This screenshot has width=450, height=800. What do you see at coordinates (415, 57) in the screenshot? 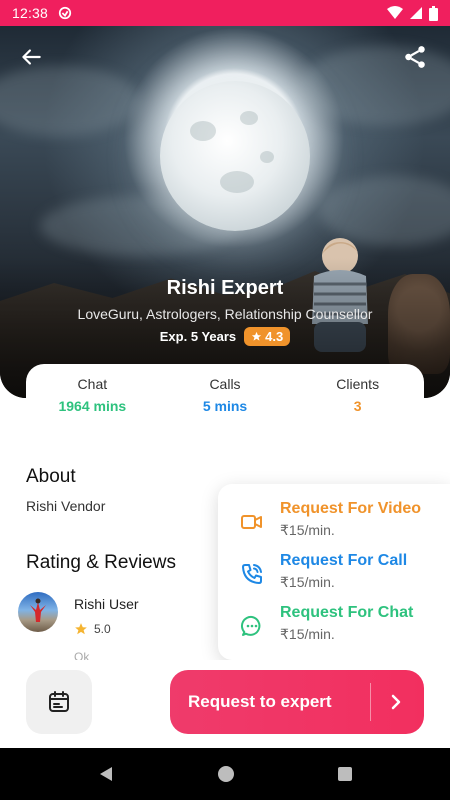
I see `share-icon` at bounding box center [415, 57].